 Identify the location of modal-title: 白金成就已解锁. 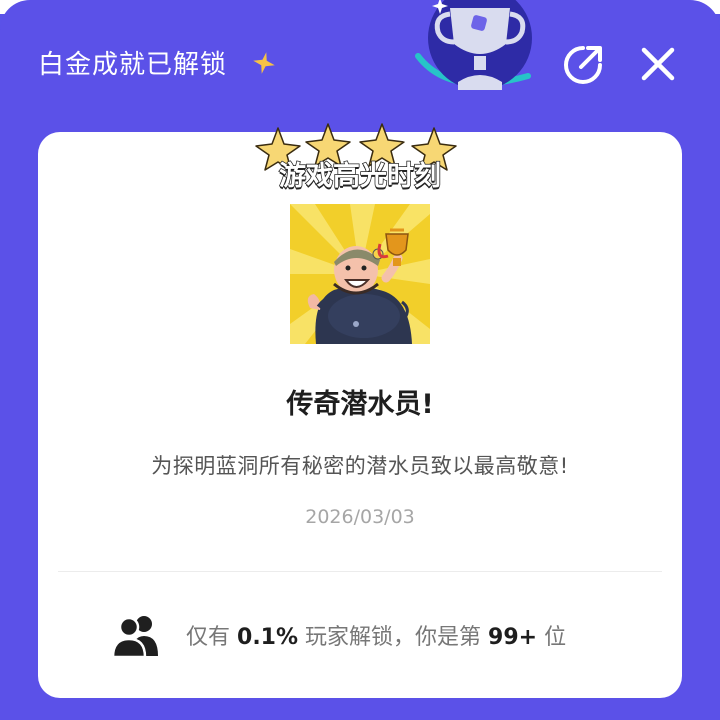
(133, 65).